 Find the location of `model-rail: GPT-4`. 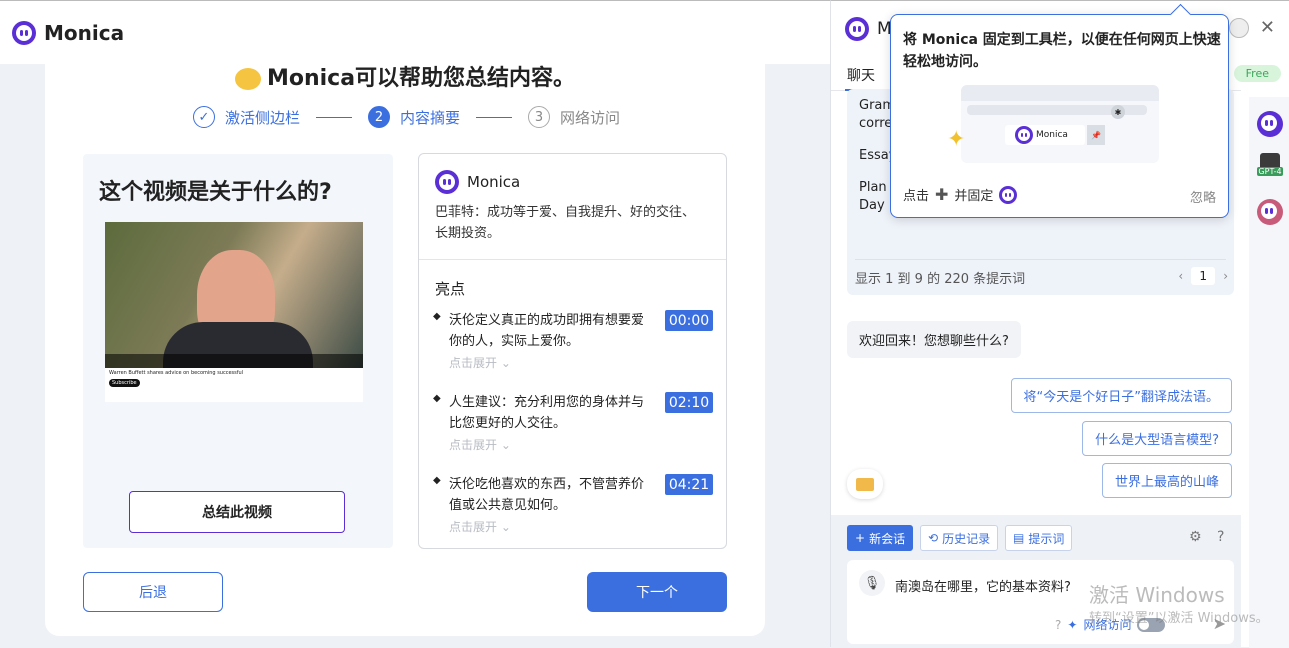

model-rail: GPT-4 is located at coordinates (1269, 372).